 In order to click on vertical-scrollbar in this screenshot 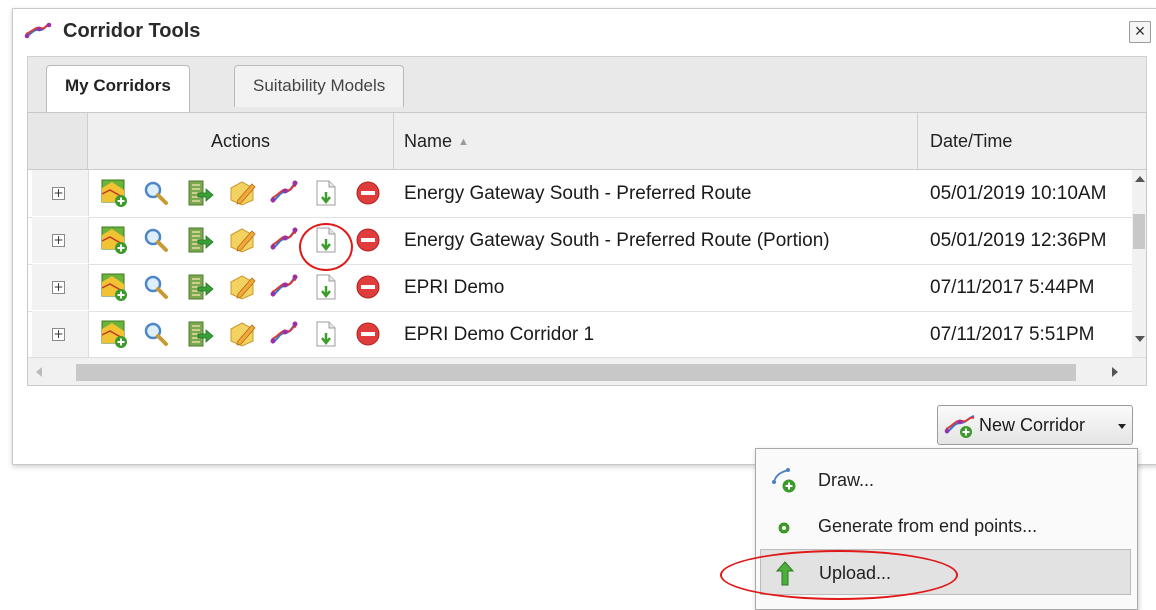, I will do `click(1139, 263)`.